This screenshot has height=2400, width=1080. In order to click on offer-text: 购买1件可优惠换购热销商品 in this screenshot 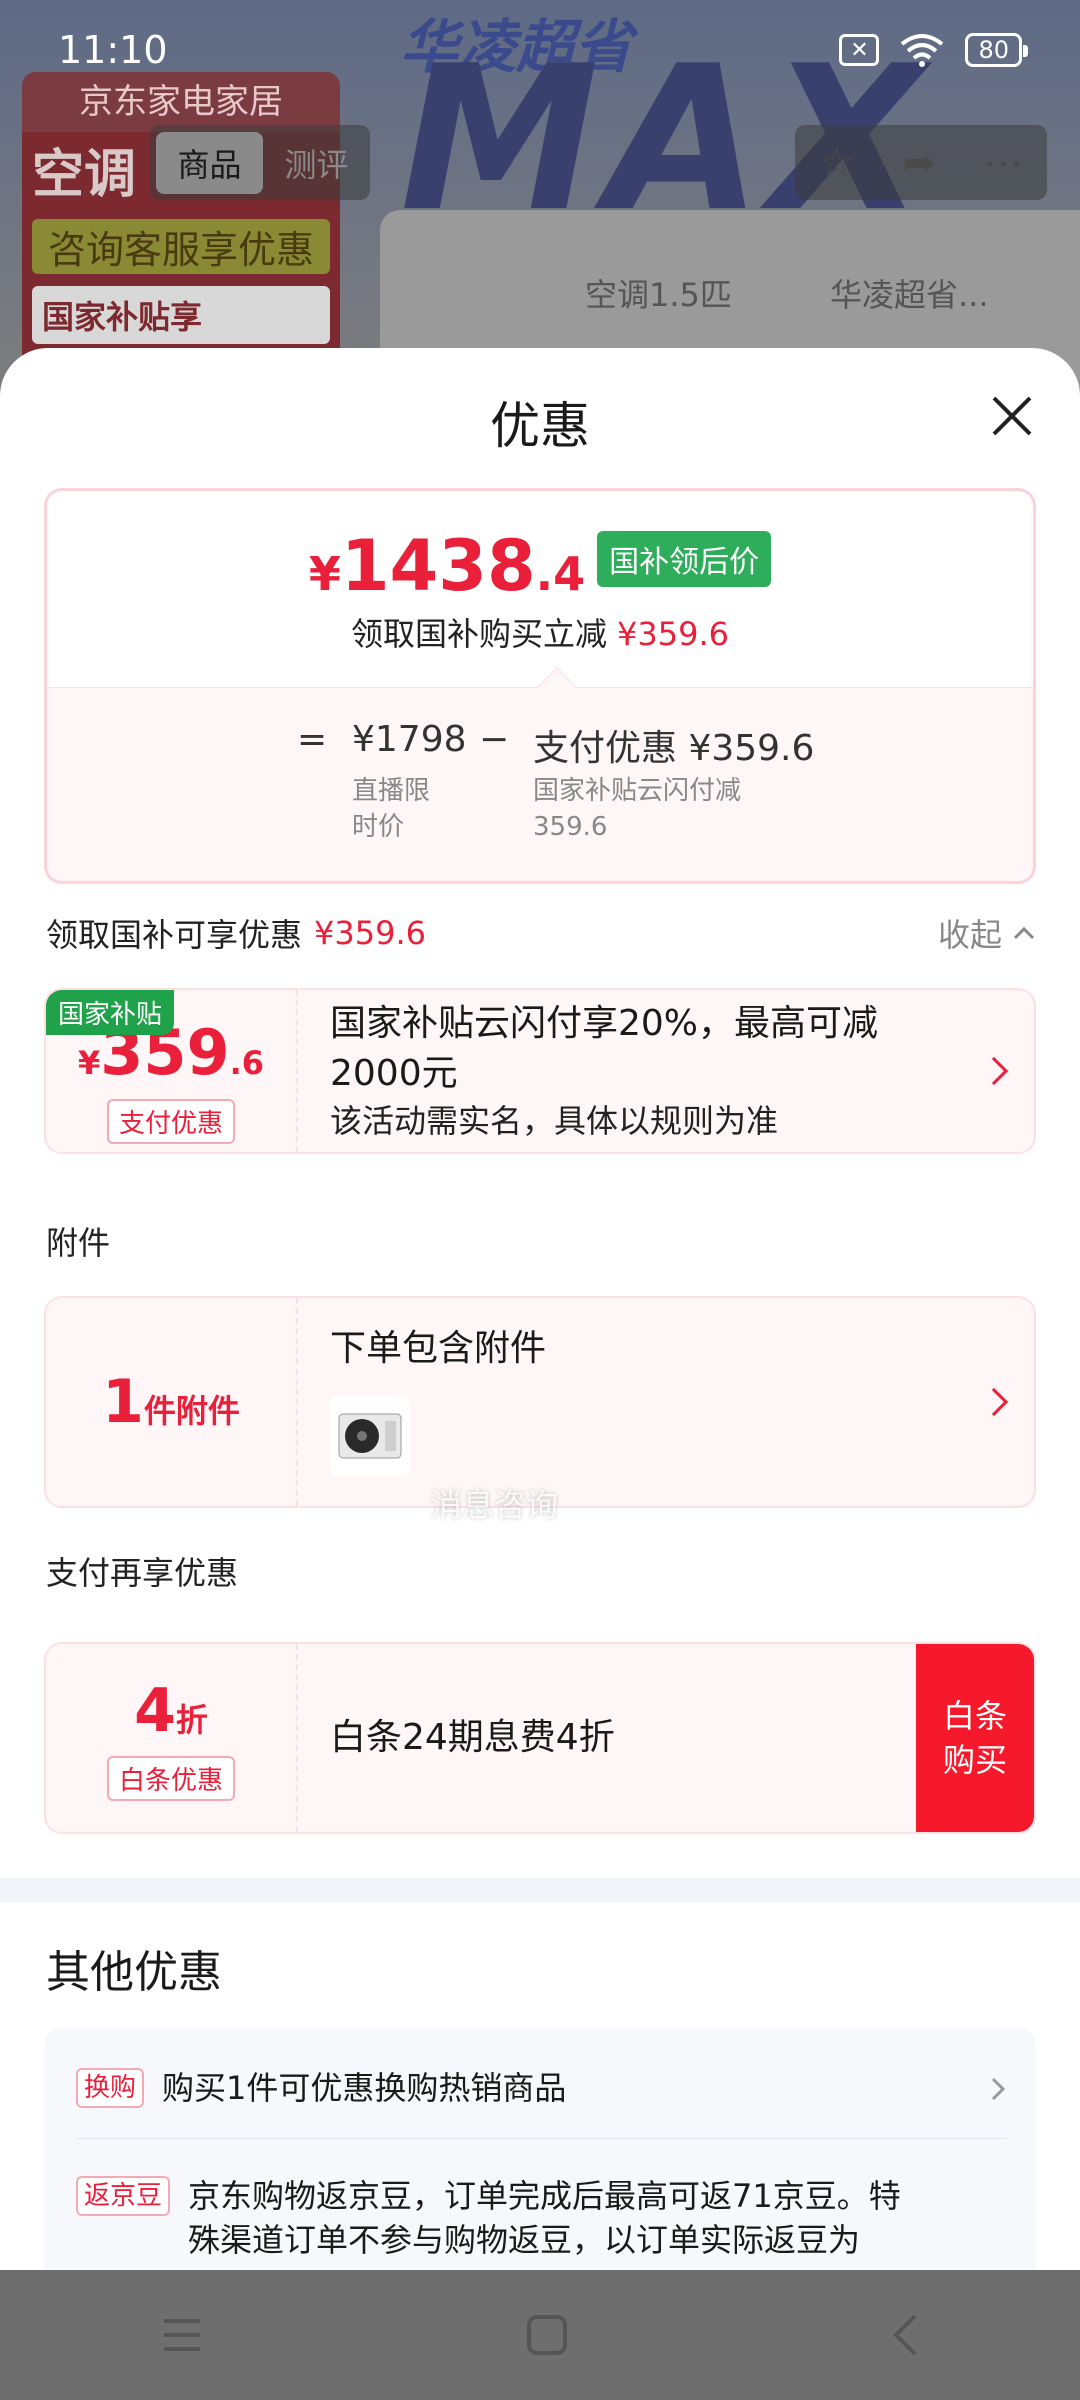, I will do `click(364, 2088)`.